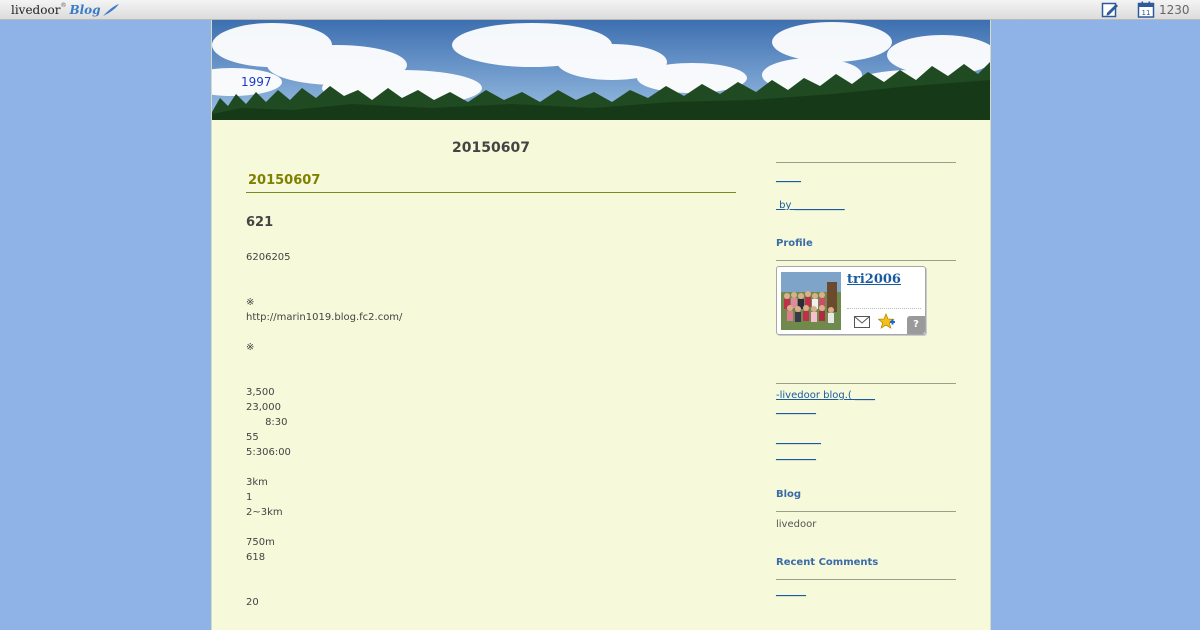 The height and width of the screenshot is (630, 1200). I want to click on calendar-icon: 11, so click(1146, 9).